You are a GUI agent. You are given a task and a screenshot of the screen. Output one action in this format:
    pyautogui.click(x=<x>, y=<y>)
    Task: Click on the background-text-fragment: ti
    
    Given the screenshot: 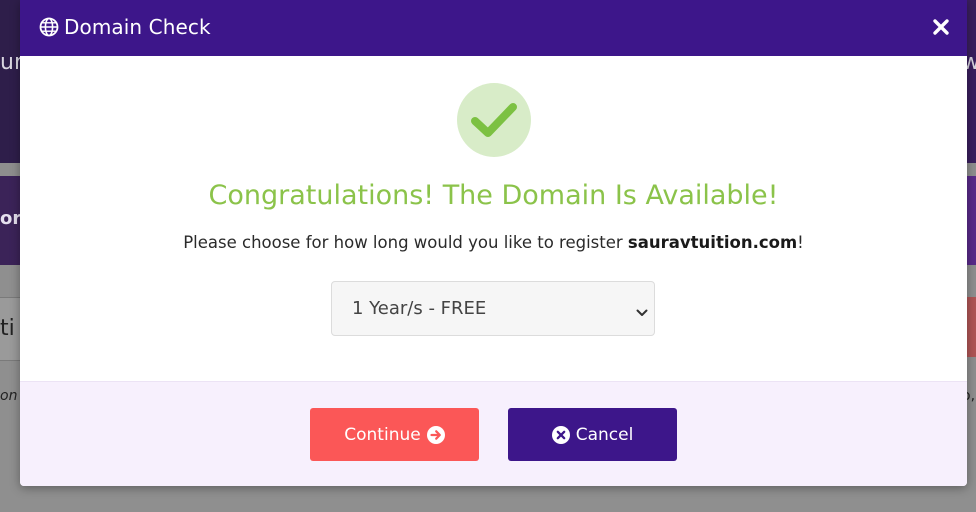 What is the action you would take?
    pyautogui.click(x=7, y=328)
    